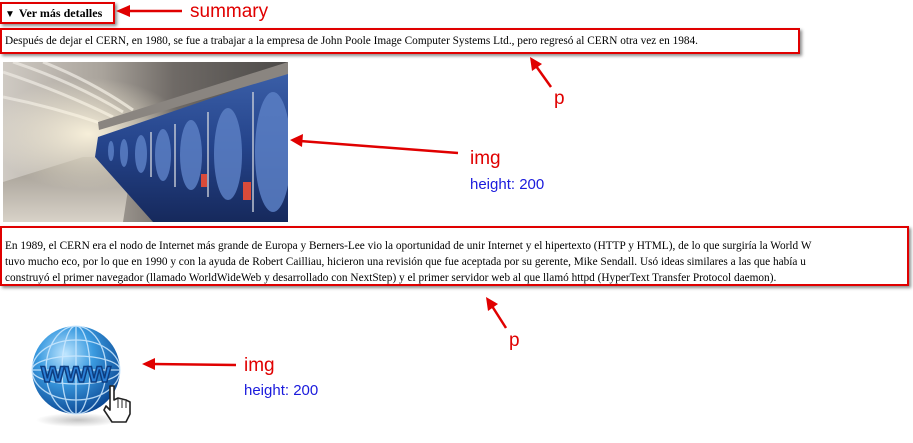 The width and height of the screenshot is (913, 443). Describe the element at coordinates (259, 365) in the screenshot. I see `img2-annotation-label: img` at that location.